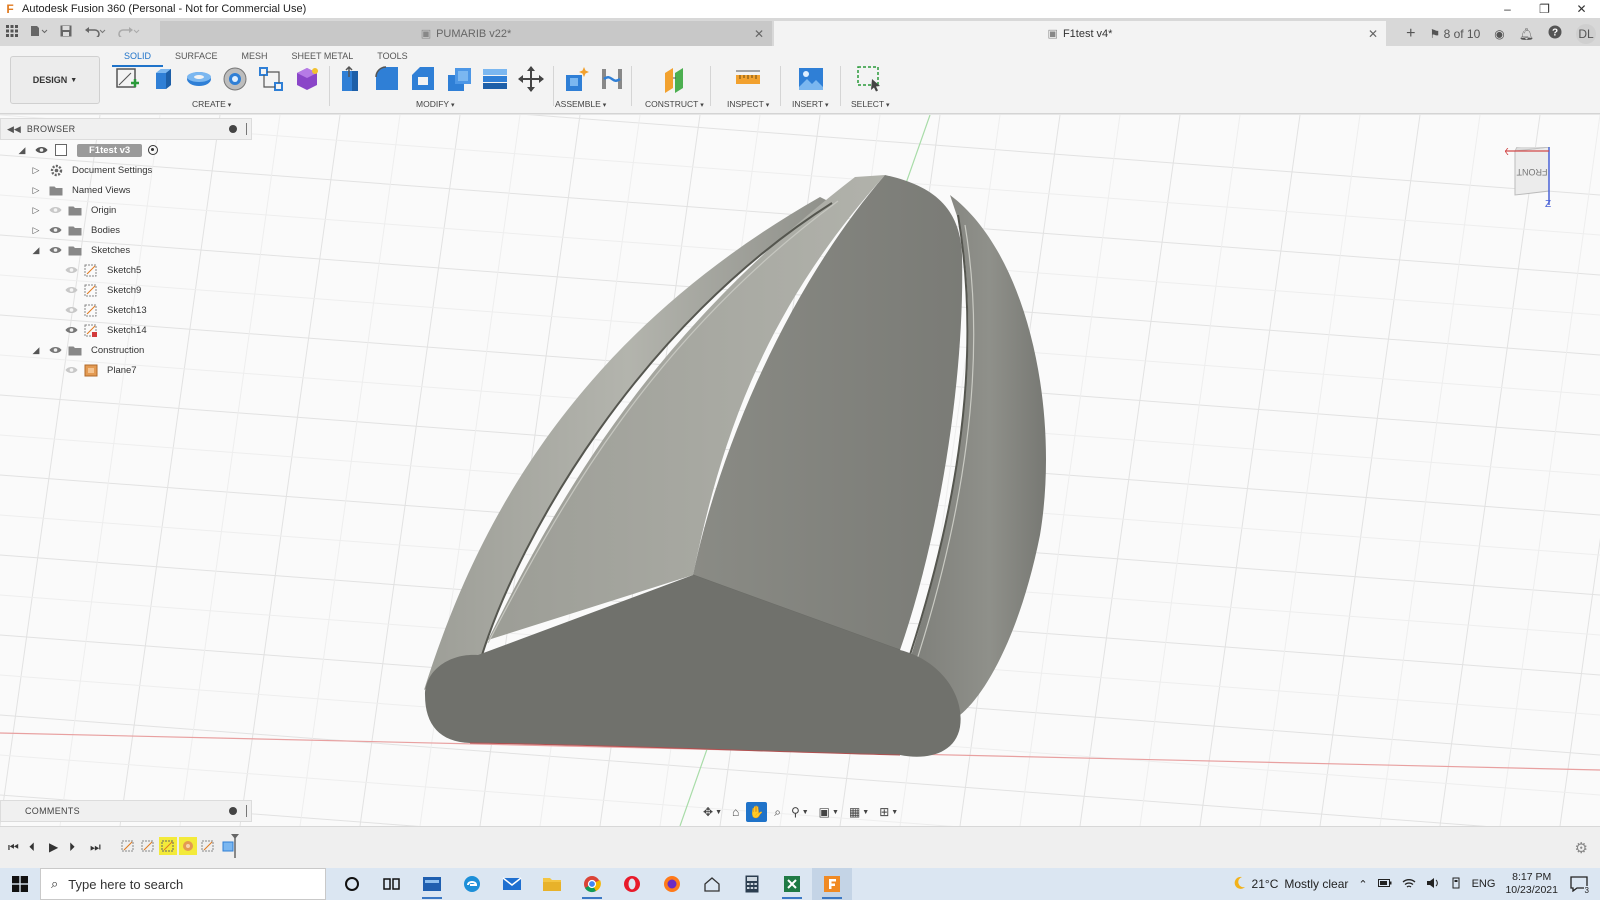 This screenshot has height=900, width=1600. Describe the element at coordinates (72, 847) in the screenshot. I see `step-forward-icon: ⏵` at that location.